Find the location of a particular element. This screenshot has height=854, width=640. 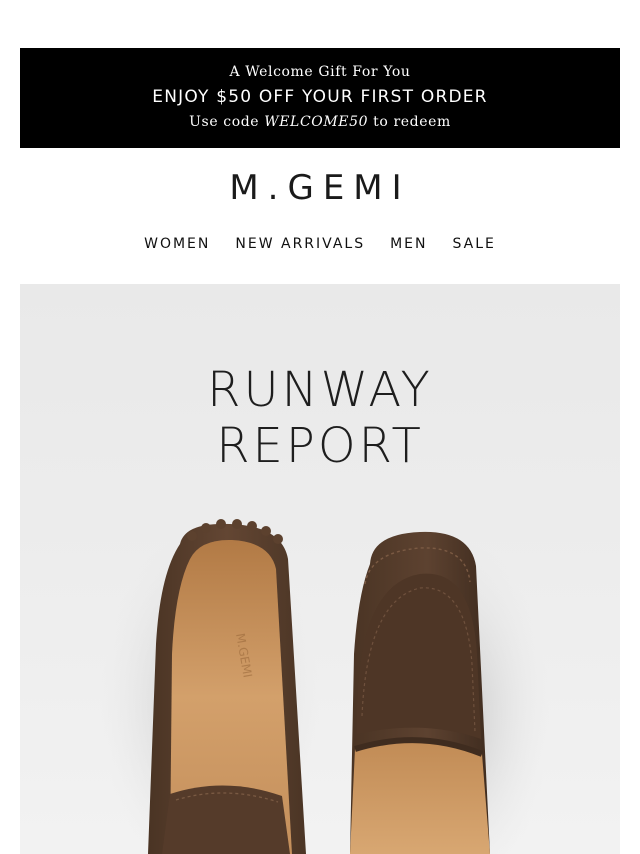

right-loafer is located at coordinates (420, 692).